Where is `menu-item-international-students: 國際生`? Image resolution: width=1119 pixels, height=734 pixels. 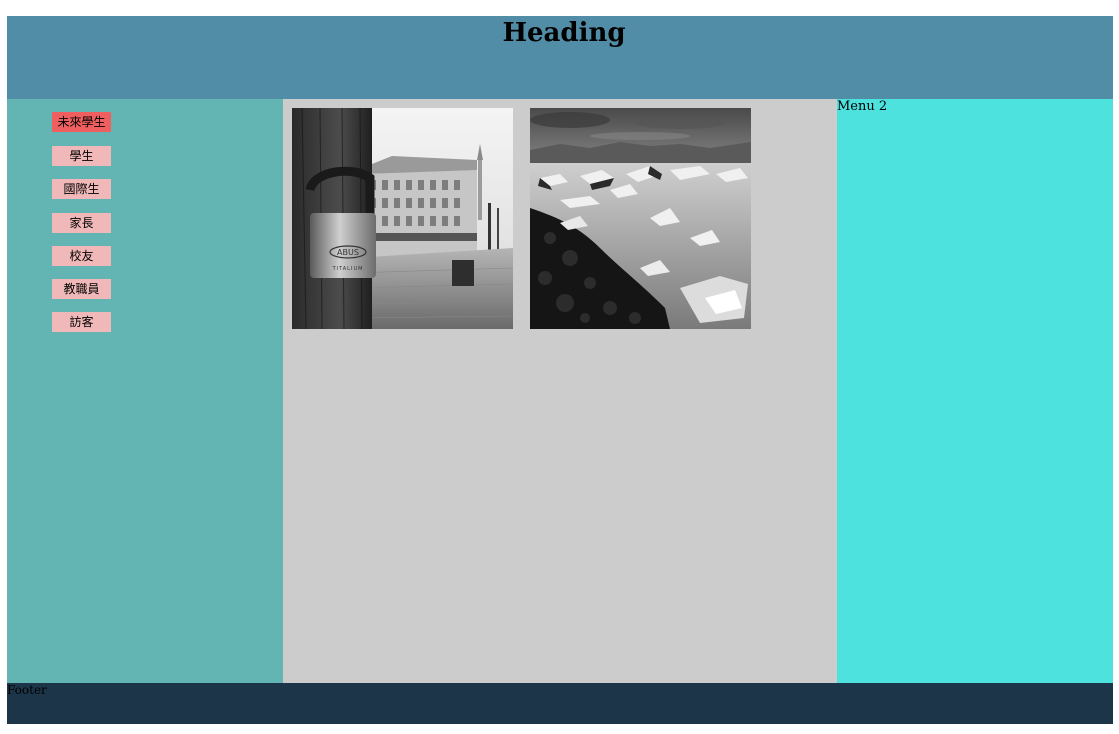
menu-item-international-students: 國際生 is located at coordinates (81, 189).